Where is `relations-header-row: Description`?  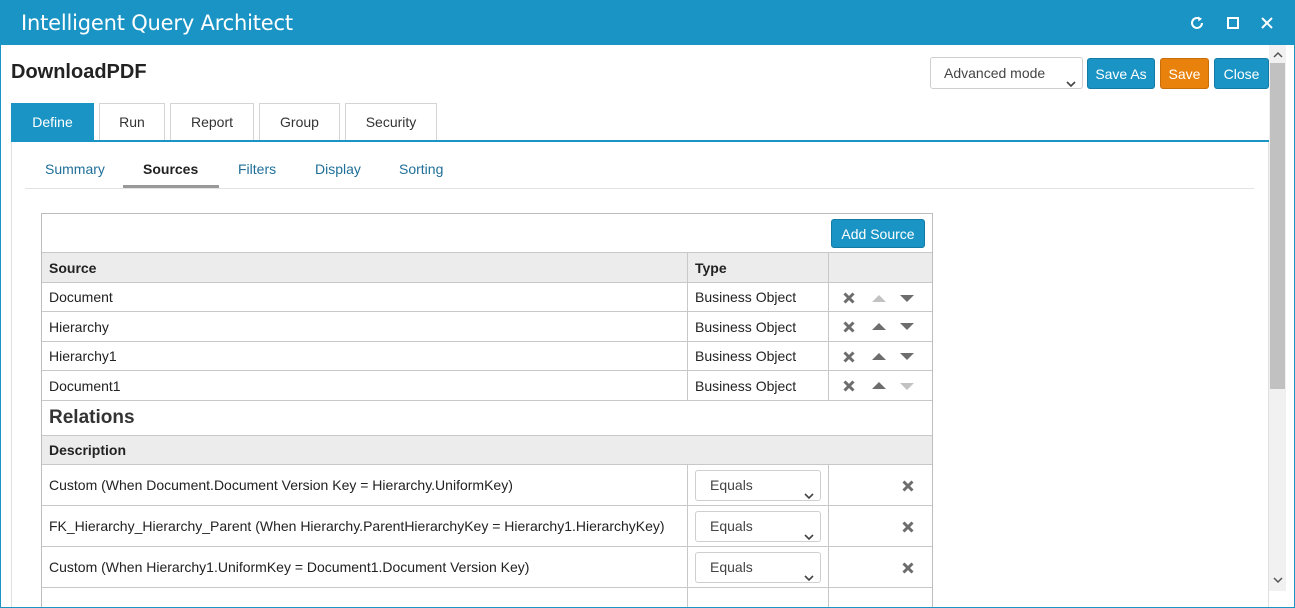 relations-header-row: Description is located at coordinates (487, 449).